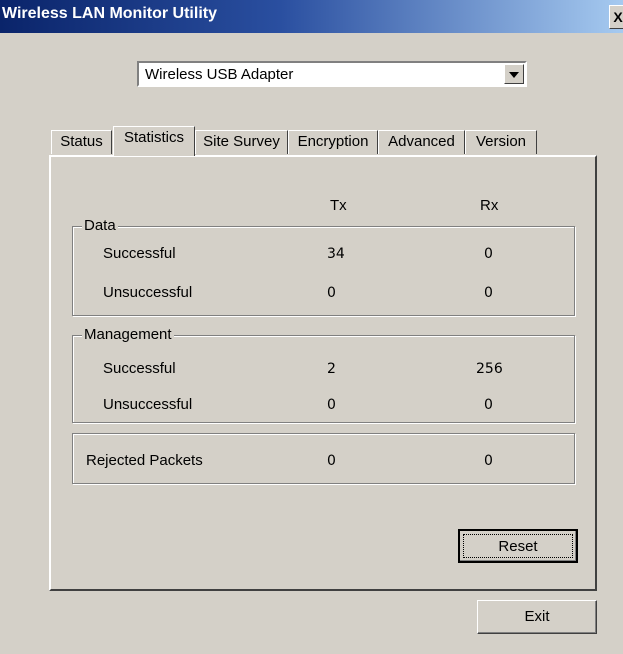  What do you see at coordinates (219, 74) in the screenshot?
I see `adapter-select-value: Wireless USB Adapter` at bounding box center [219, 74].